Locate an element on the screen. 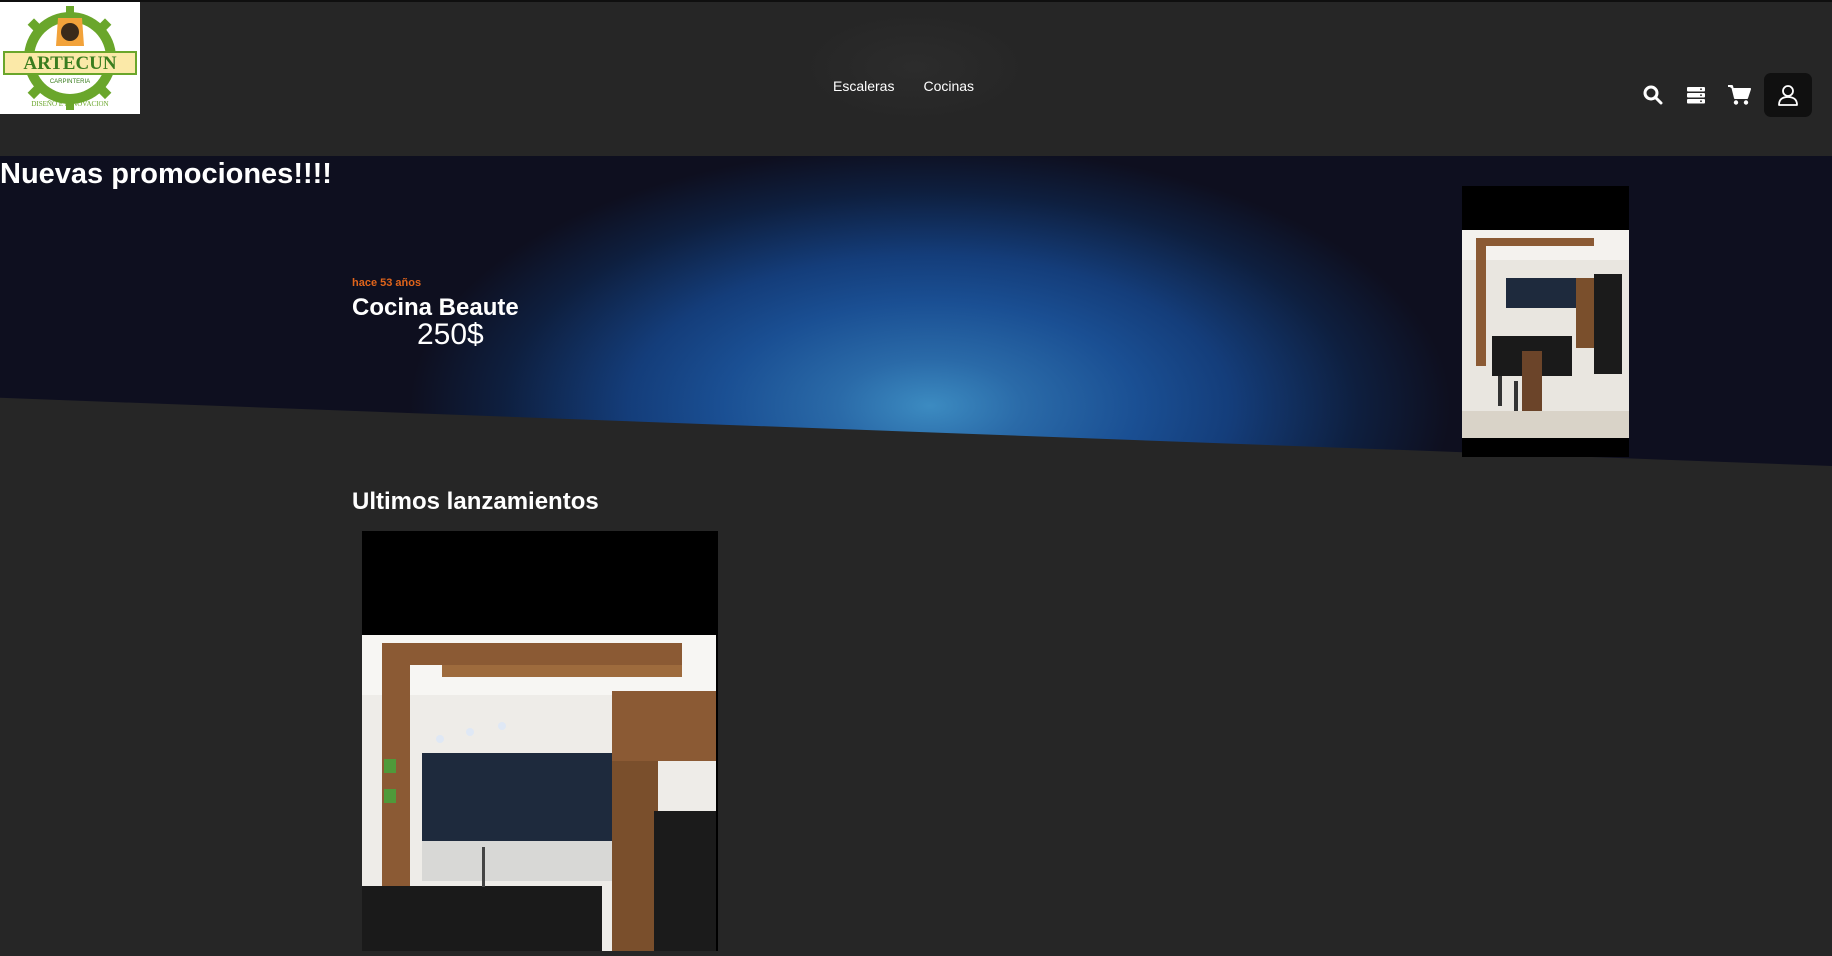 This screenshot has width=1832, height=956. logo-brand: ARTECUN is located at coordinates (70, 63).